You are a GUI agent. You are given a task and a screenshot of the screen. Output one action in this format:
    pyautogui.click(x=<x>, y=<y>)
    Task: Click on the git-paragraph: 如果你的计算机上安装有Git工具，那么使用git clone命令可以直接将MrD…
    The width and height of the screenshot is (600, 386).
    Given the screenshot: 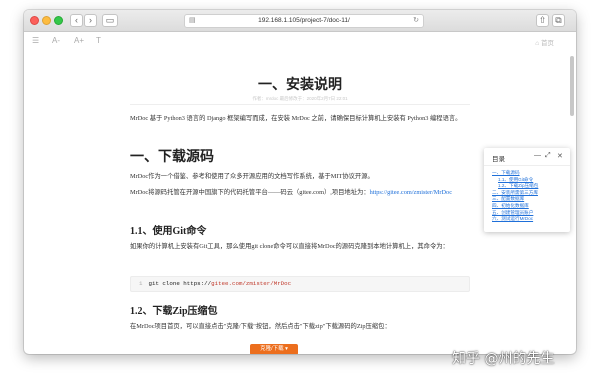 What is the action you would take?
    pyautogui.click(x=289, y=246)
    